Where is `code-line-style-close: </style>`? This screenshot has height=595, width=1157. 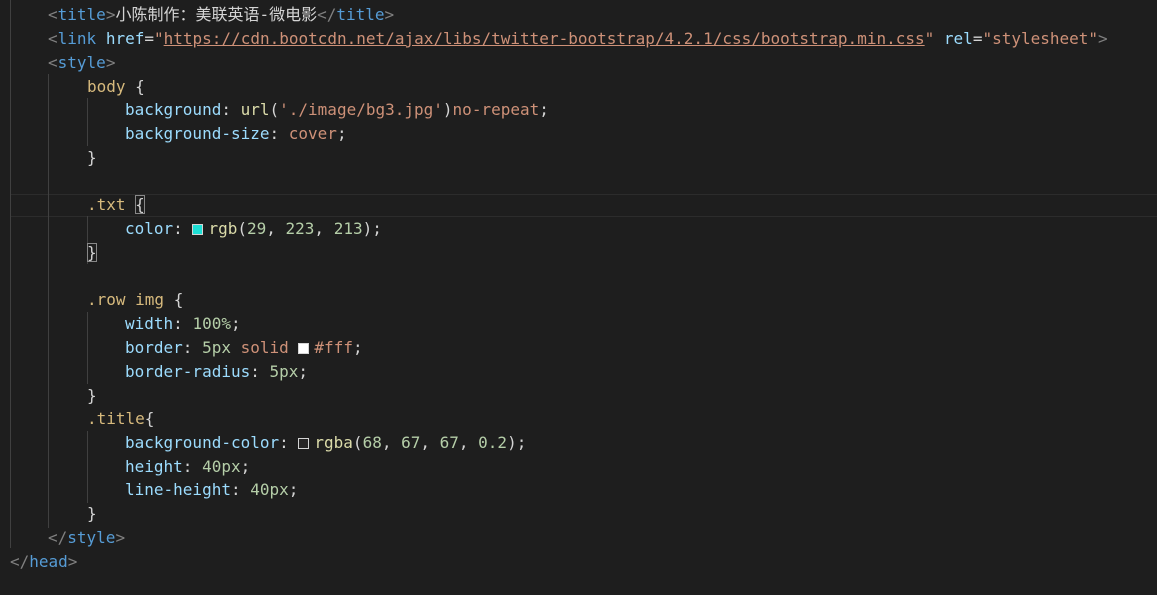 code-line-style-close: </style> is located at coordinates (86, 538).